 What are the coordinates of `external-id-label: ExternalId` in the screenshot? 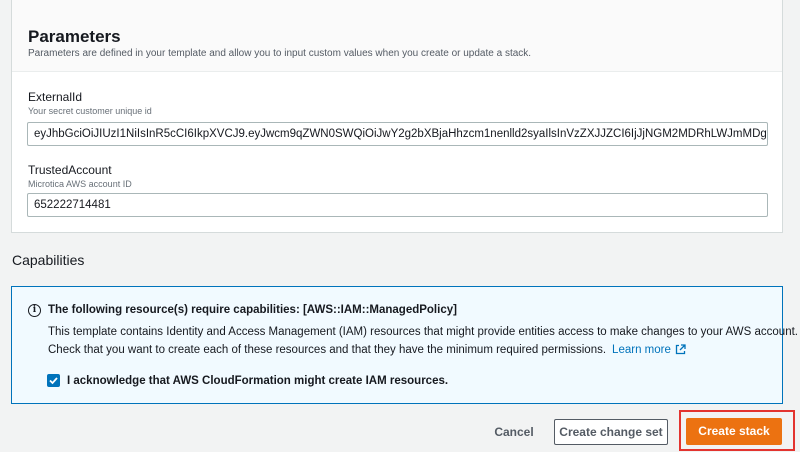 It's located at (55, 97).